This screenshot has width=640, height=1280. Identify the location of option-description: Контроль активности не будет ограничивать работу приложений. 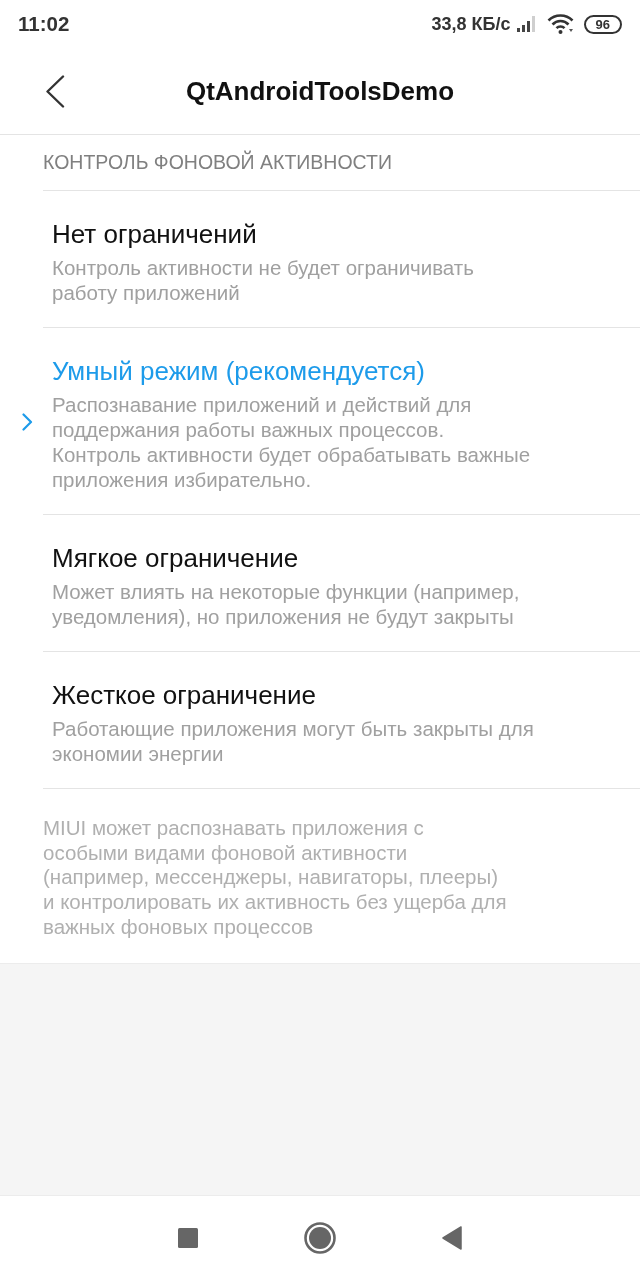
(263, 280).